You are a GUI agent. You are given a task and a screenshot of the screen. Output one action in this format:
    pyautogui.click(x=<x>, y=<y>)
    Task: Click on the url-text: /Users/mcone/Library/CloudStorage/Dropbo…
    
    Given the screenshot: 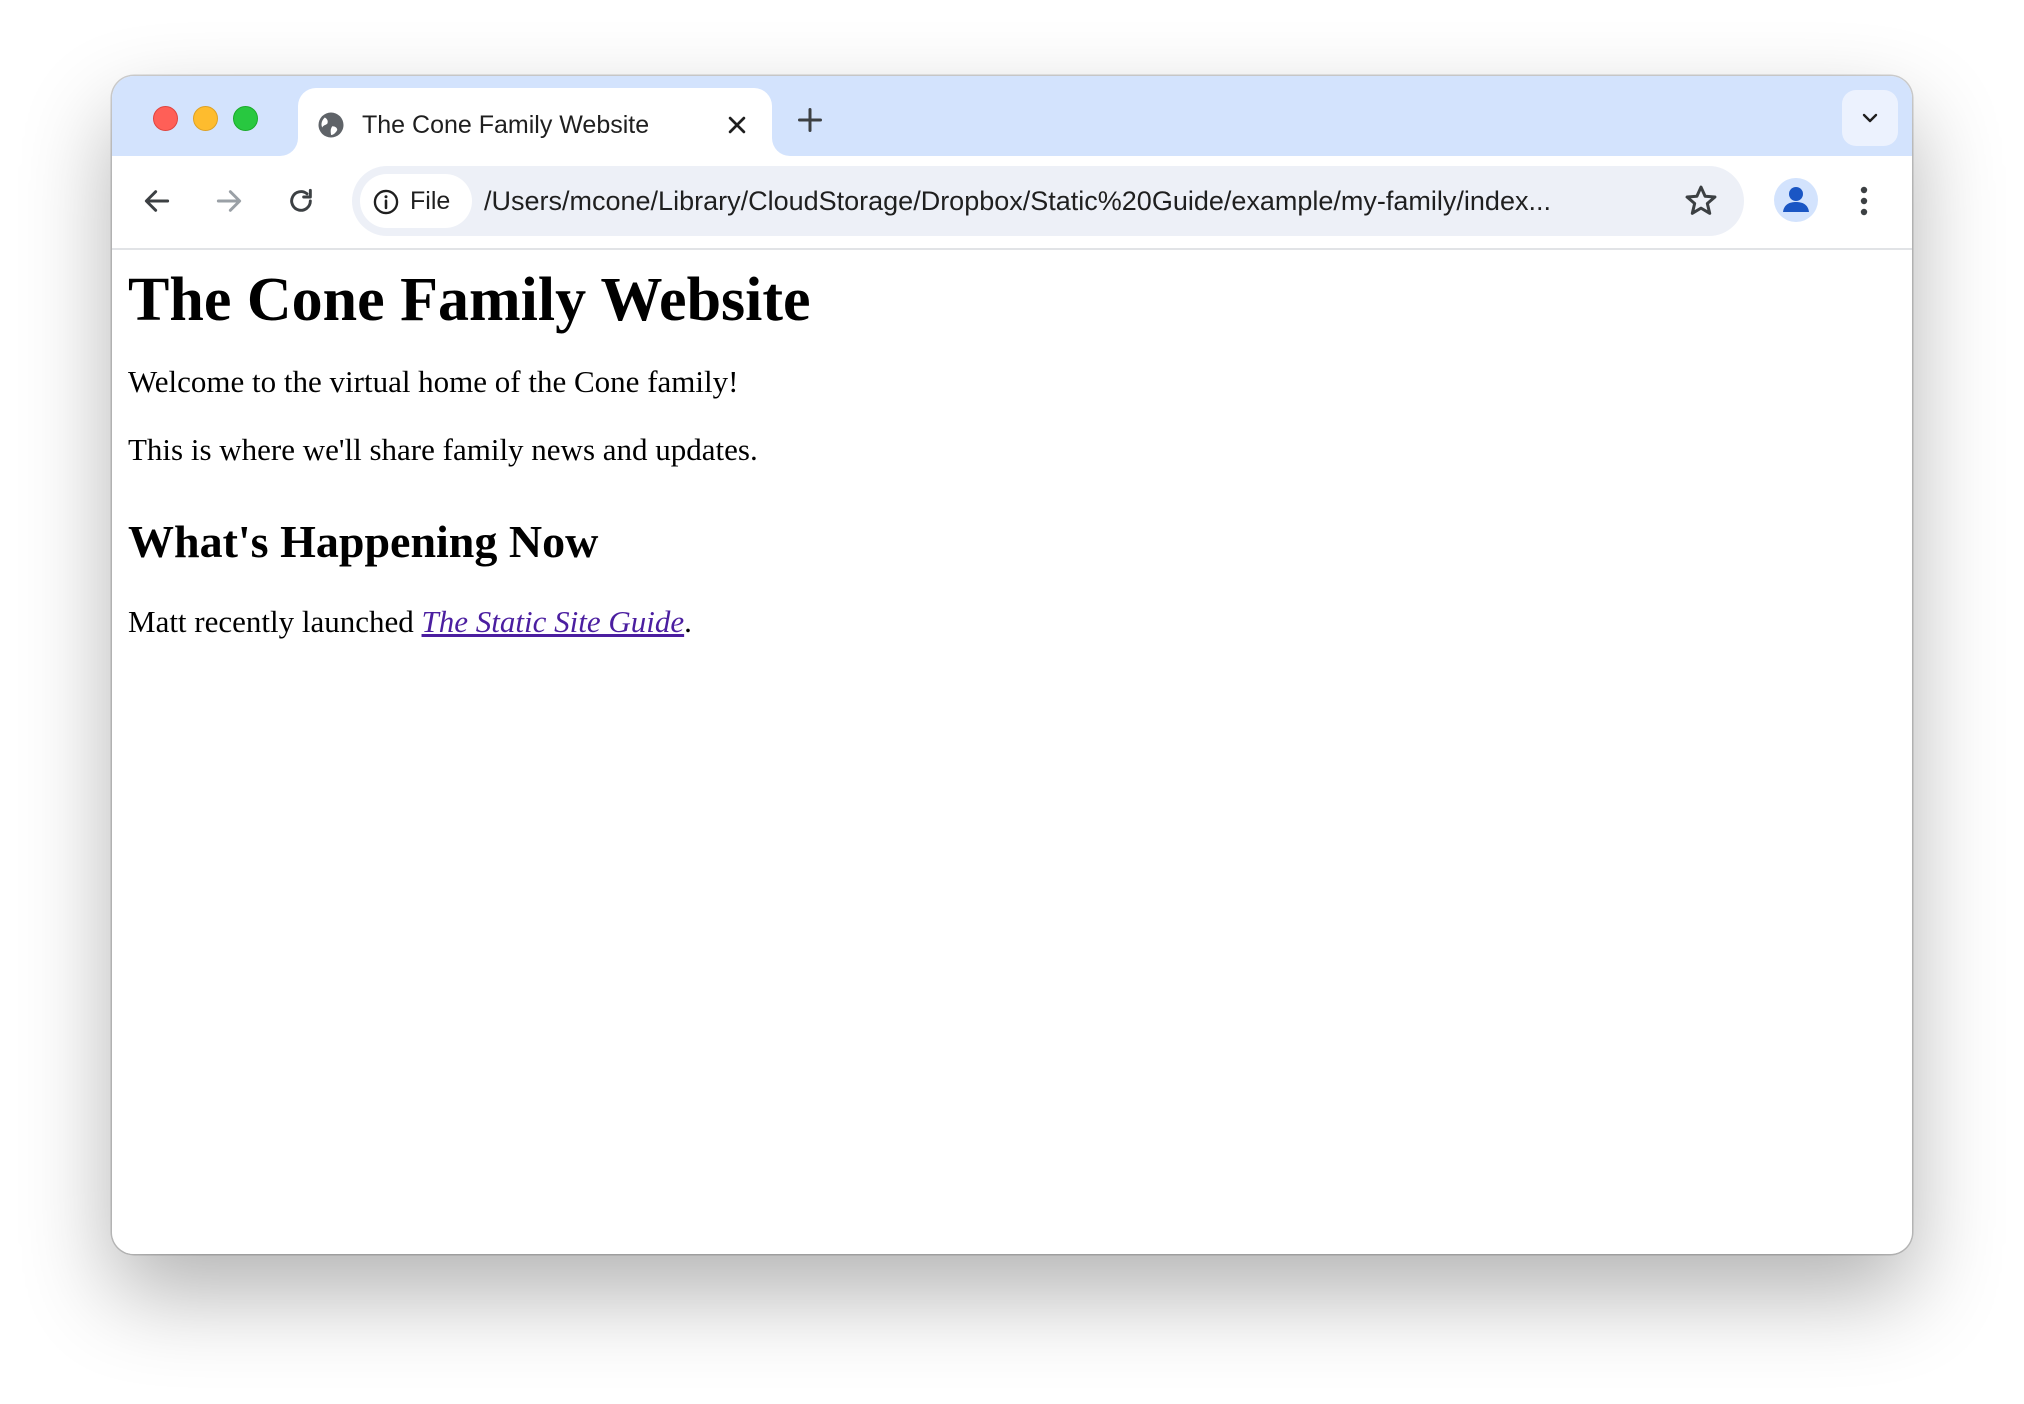 What is the action you would take?
    pyautogui.click(x=1059, y=201)
    